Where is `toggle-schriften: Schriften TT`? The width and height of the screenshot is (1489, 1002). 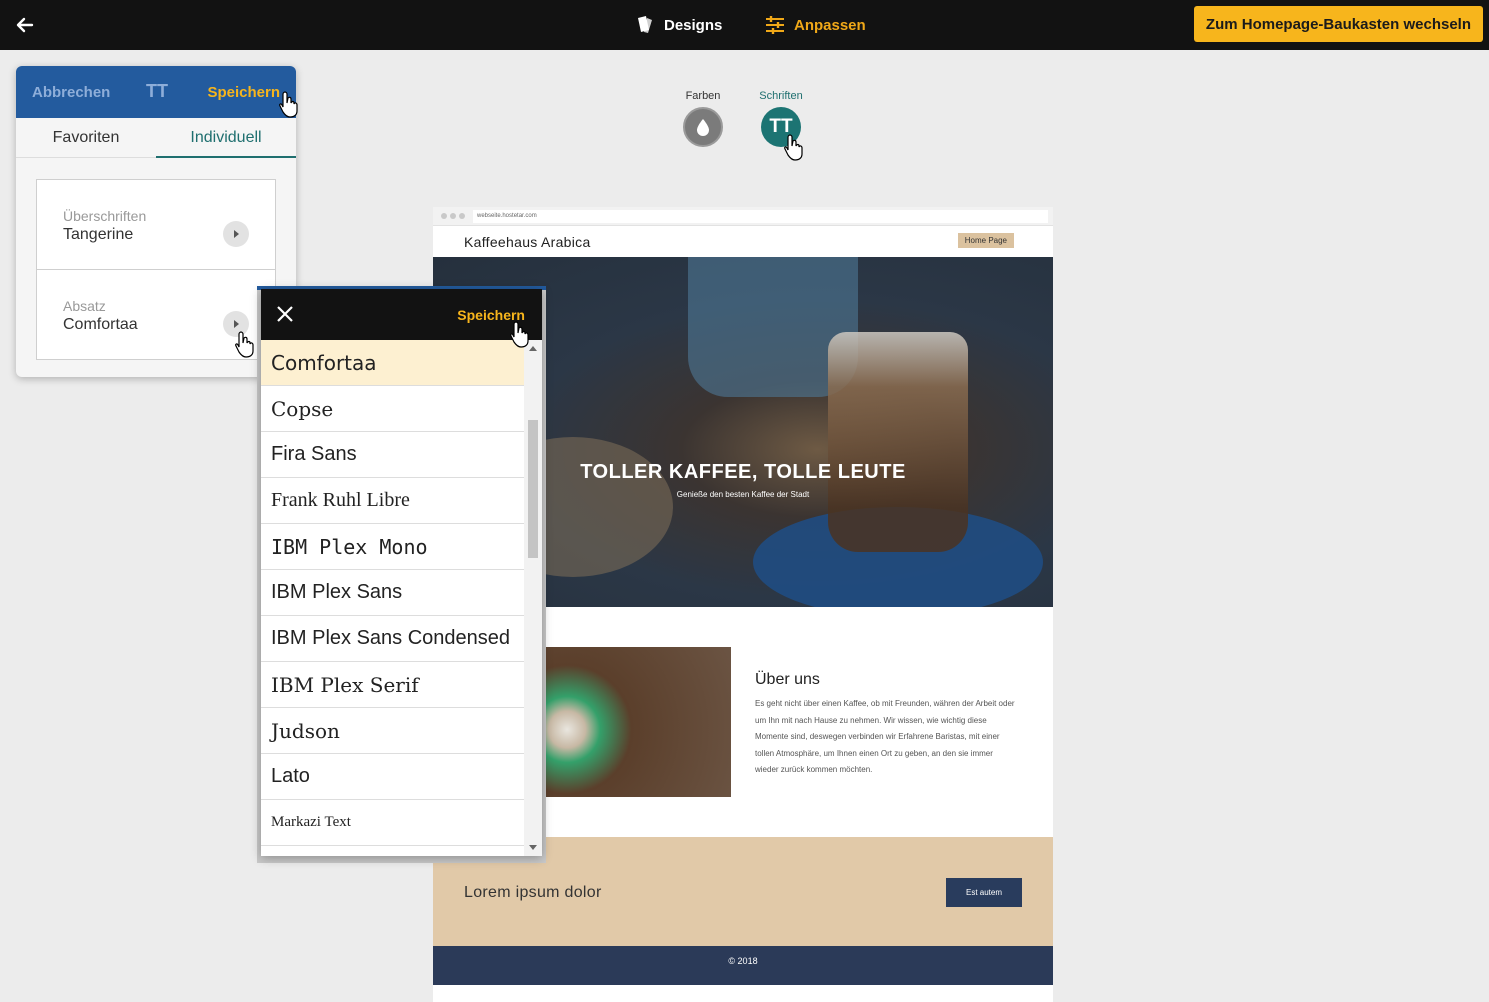 toggle-schriften: Schriften TT is located at coordinates (781, 118).